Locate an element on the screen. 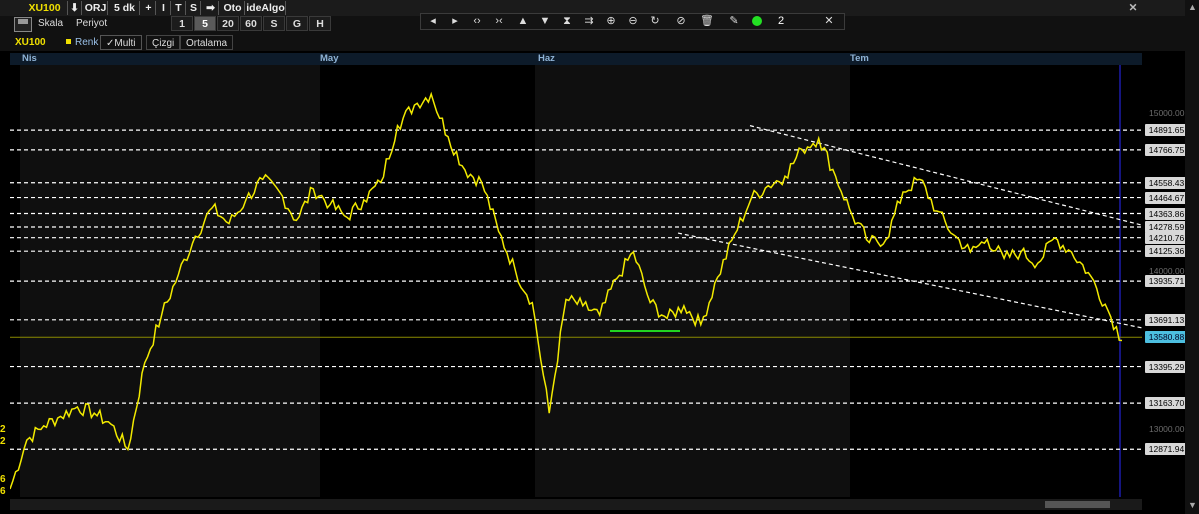 This screenshot has height=514, width=1199. month-label: Haz is located at coordinates (546, 58).